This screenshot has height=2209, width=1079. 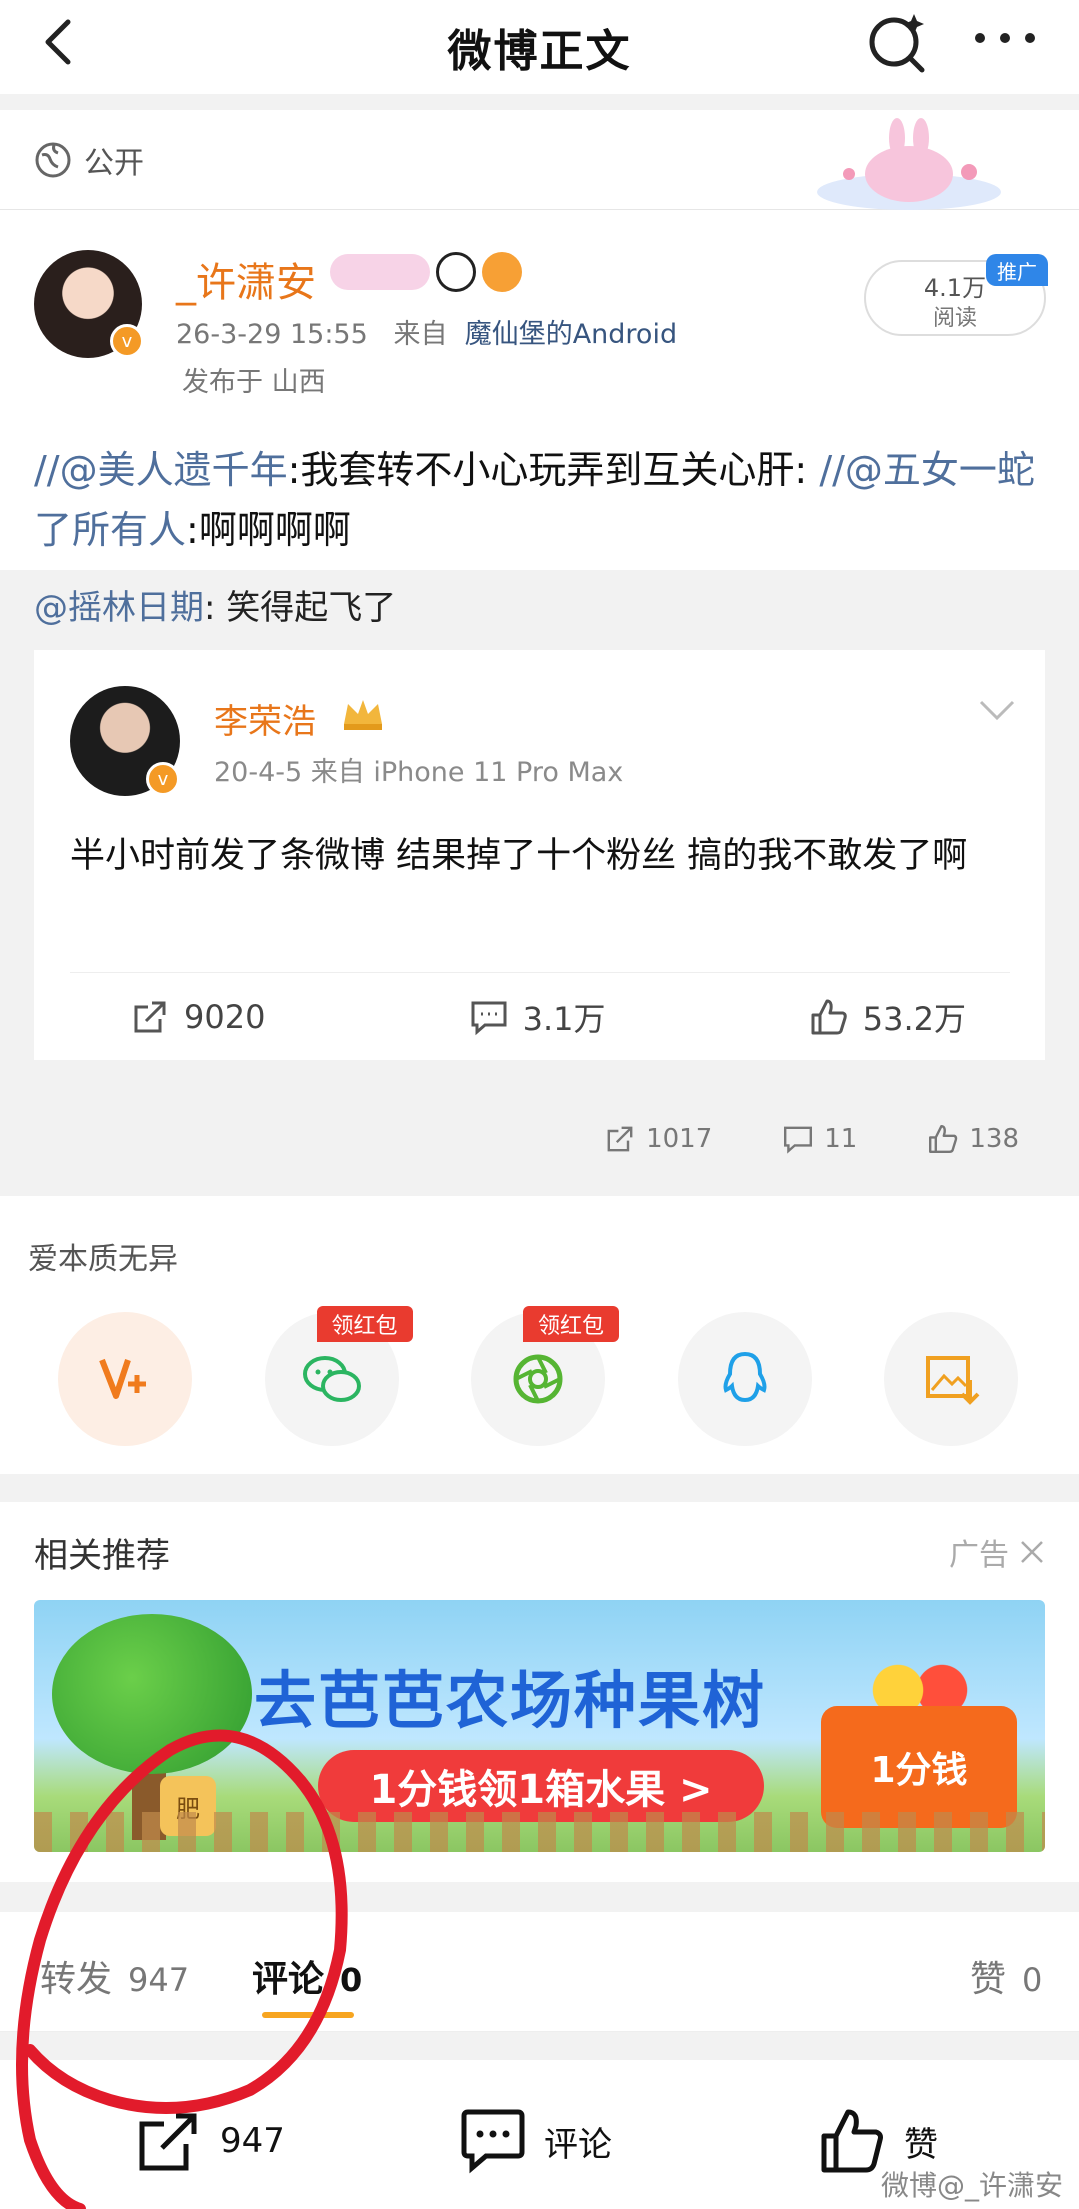 I want to click on vplus-icon, so click(x=122, y=1378).